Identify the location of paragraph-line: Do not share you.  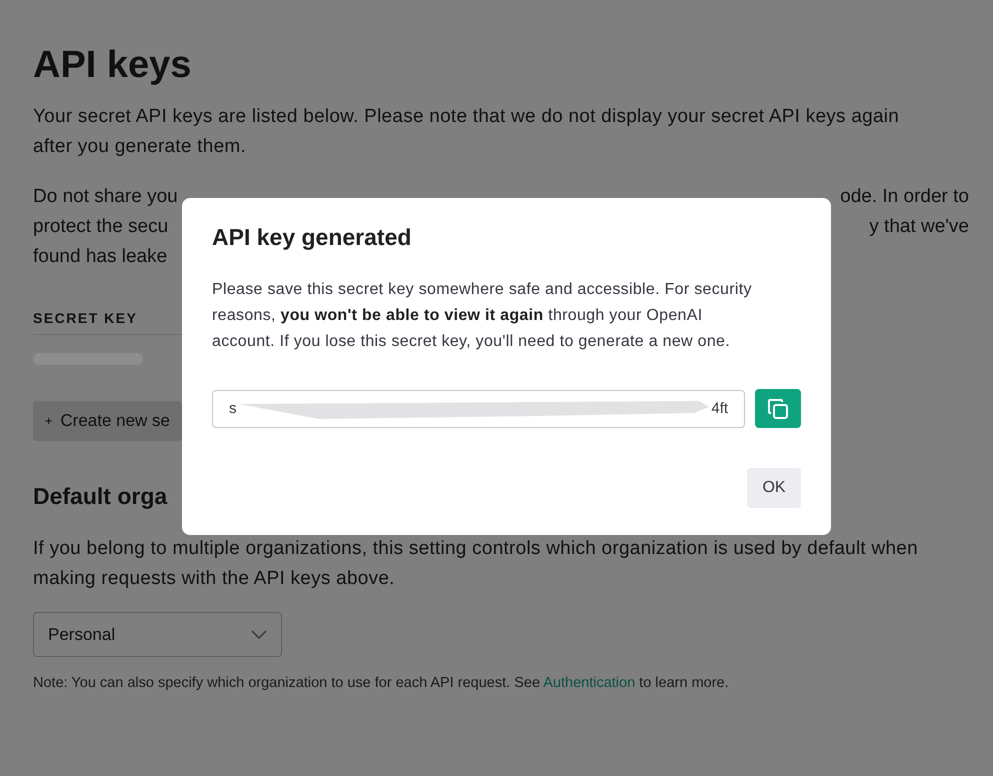
(105, 197).